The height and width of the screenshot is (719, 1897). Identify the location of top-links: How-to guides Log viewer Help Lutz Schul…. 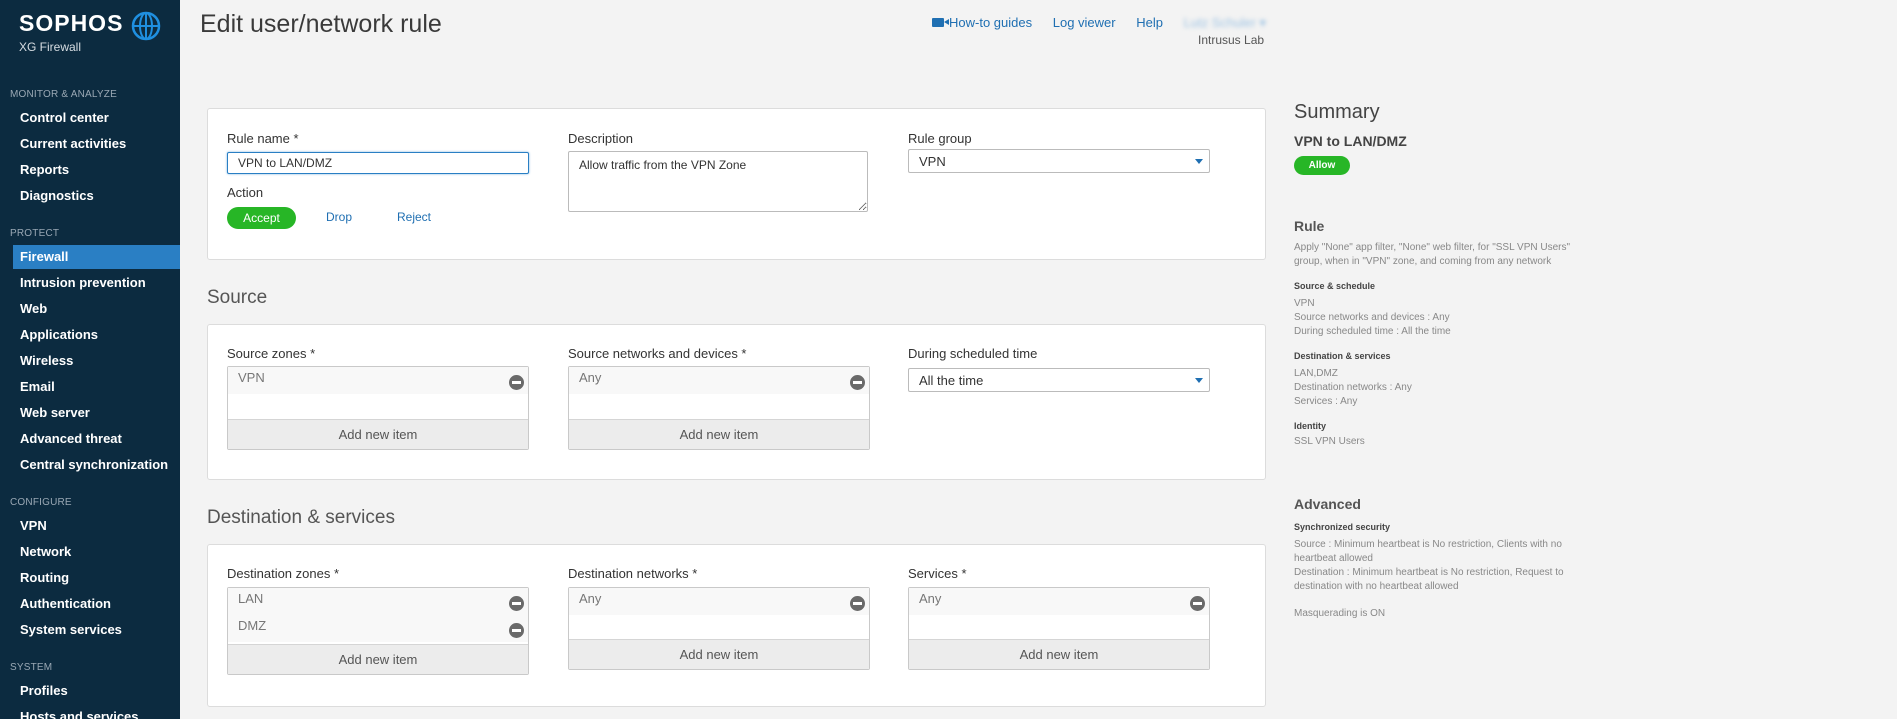
(1107, 23).